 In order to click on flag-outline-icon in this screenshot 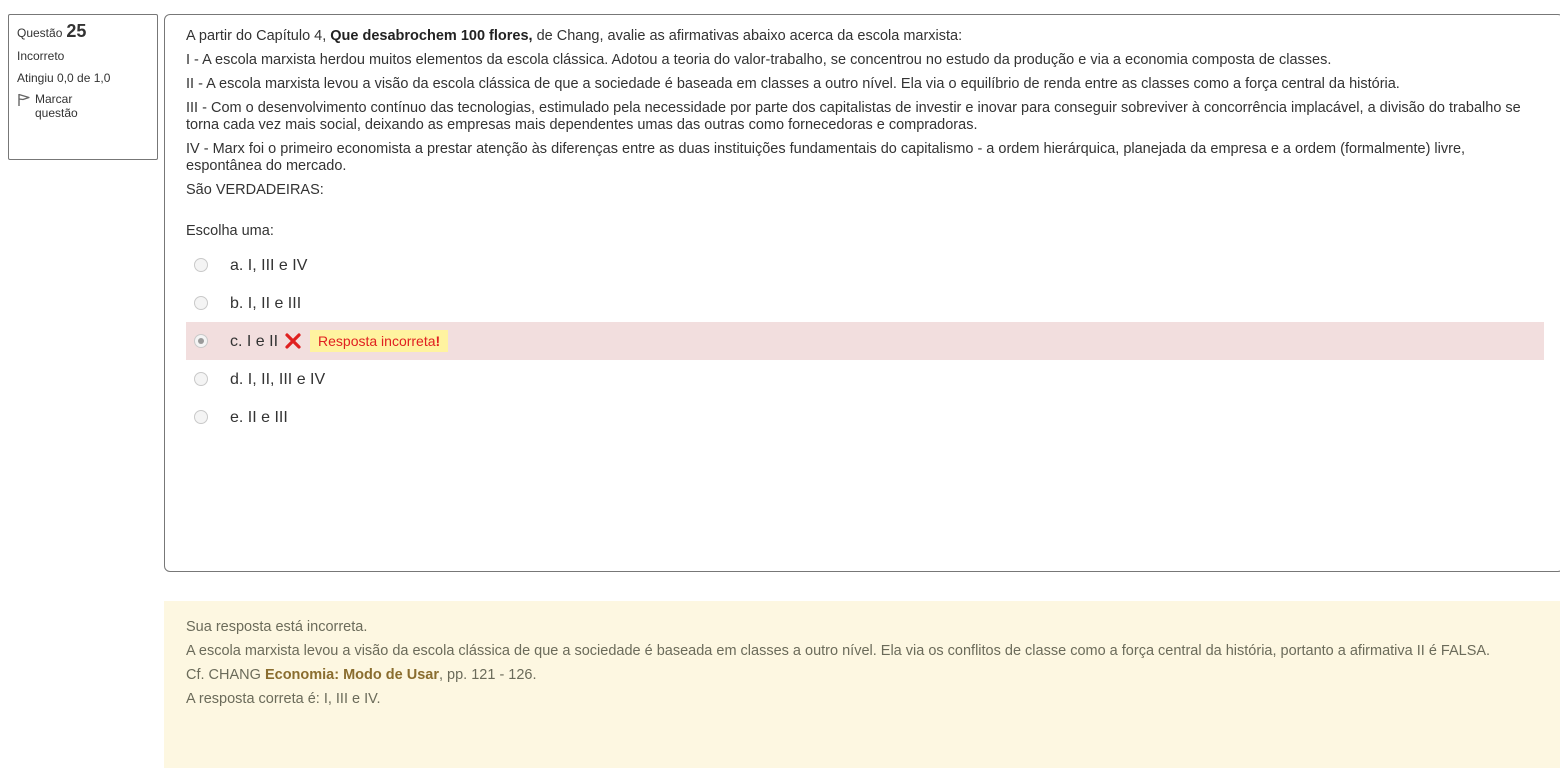, I will do `click(24, 101)`.